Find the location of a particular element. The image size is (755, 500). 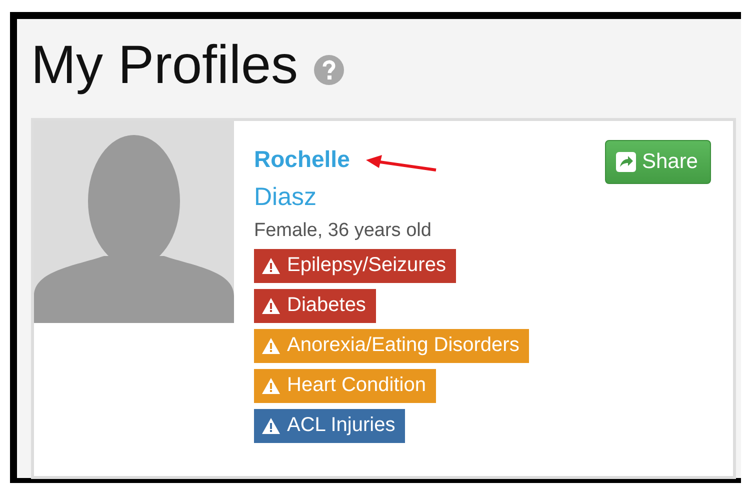

condition-tag: Anorexia/Eating Disorders is located at coordinates (392, 345).